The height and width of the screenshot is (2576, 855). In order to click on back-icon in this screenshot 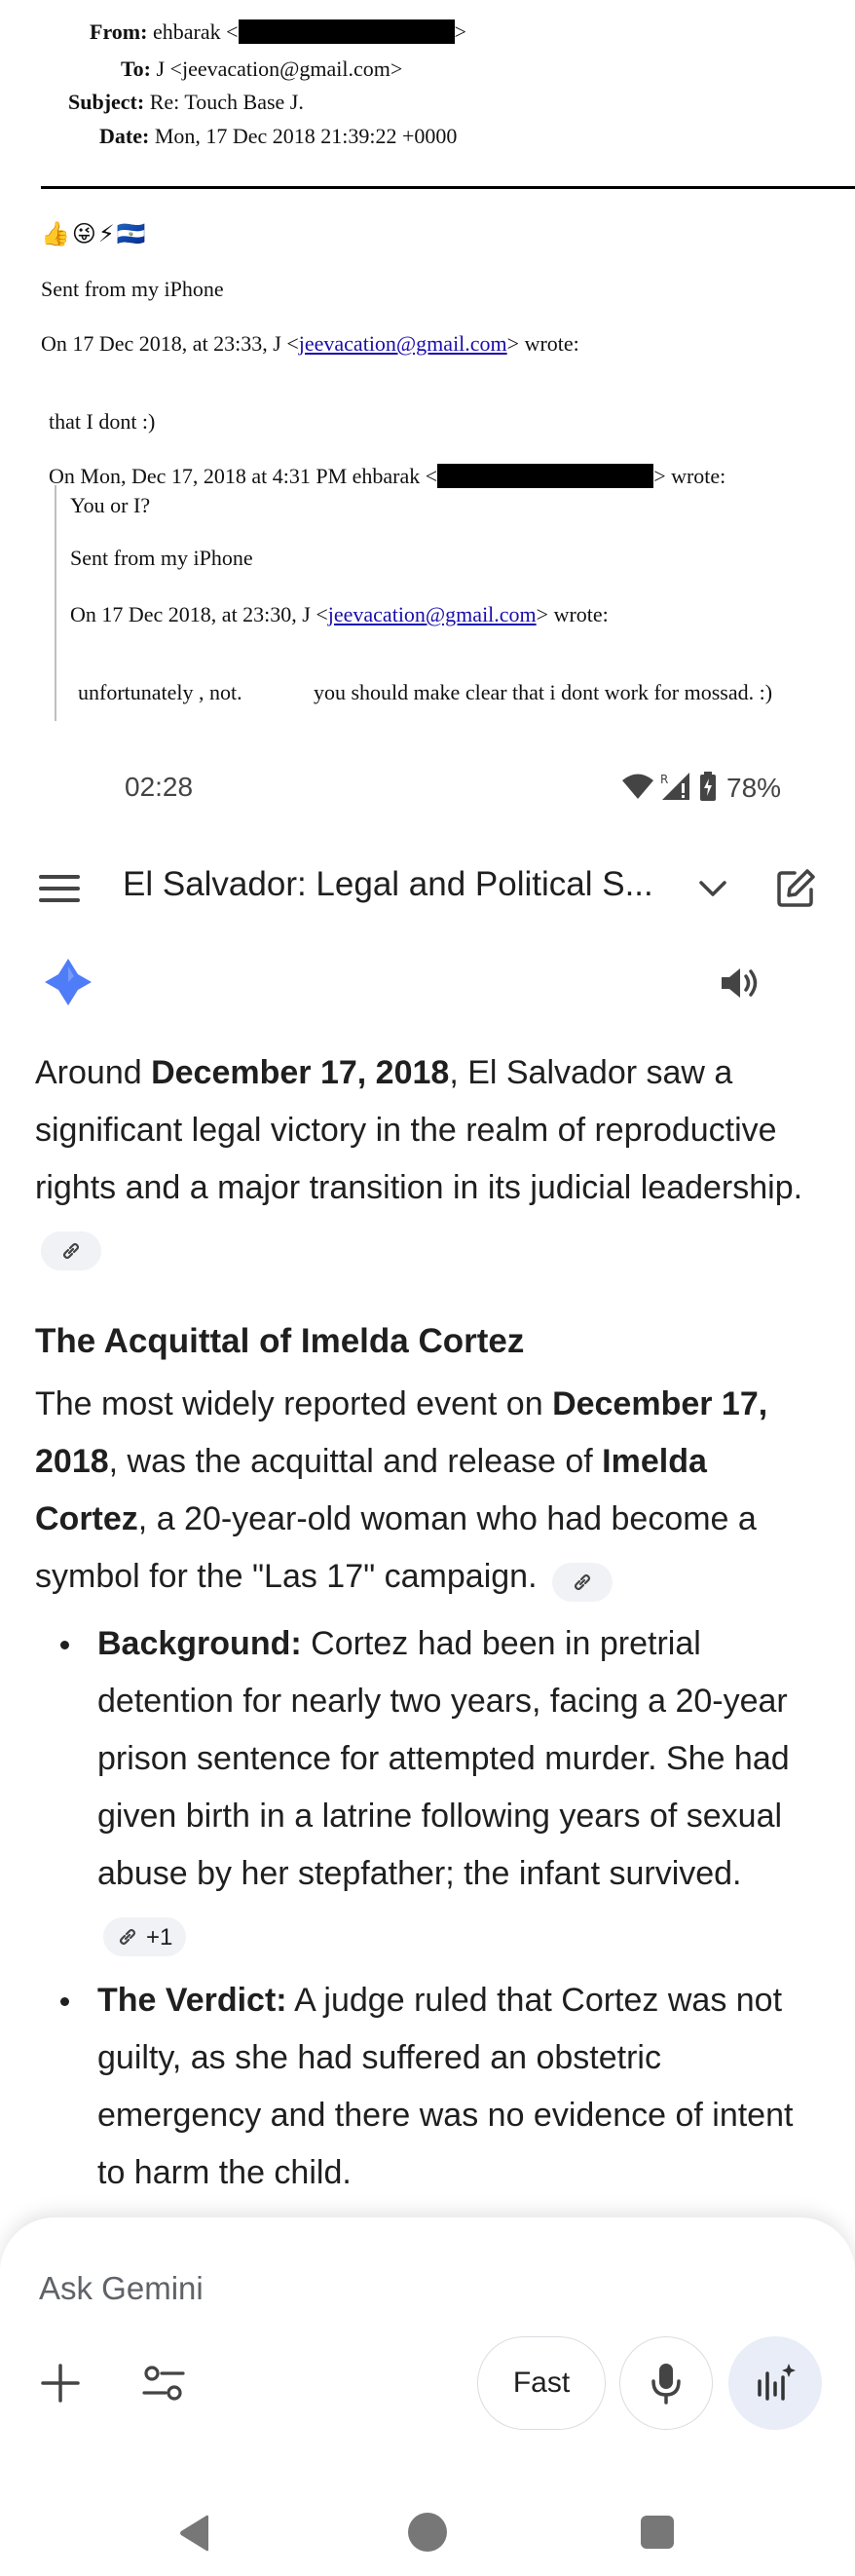, I will do `click(194, 2533)`.